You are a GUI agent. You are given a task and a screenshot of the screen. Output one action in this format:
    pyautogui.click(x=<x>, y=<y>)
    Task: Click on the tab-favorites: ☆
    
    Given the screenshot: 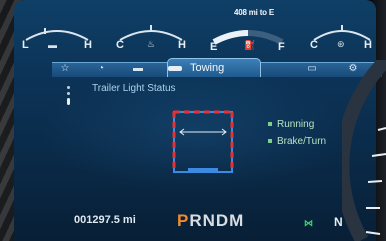 What is the action you would take?
    pyautogui.click(x=65, y=69)
    